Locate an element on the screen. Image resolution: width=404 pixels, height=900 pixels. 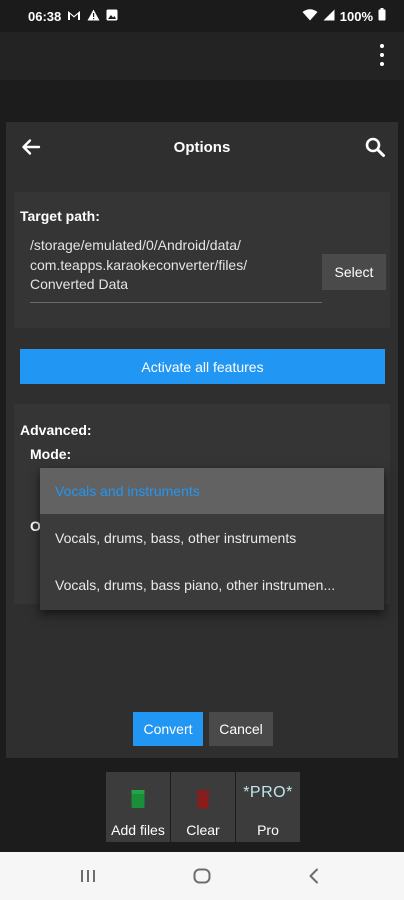
add-file-icon is located at coordinates (138, 799).